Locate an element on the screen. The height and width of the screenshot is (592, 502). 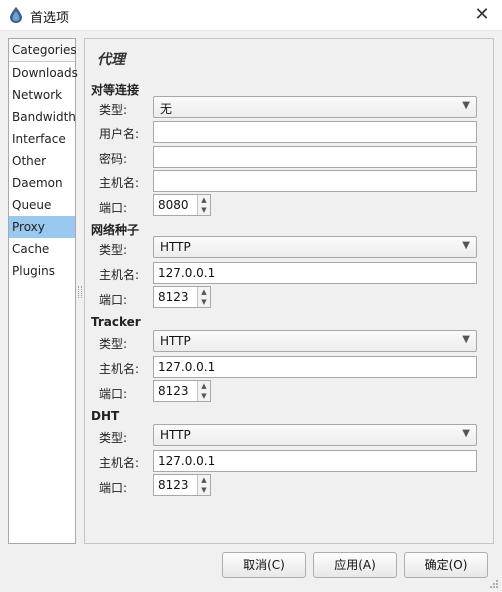
dht-port-spinner: 8123 ▲ ▼ is located at coordinates (182, 485).